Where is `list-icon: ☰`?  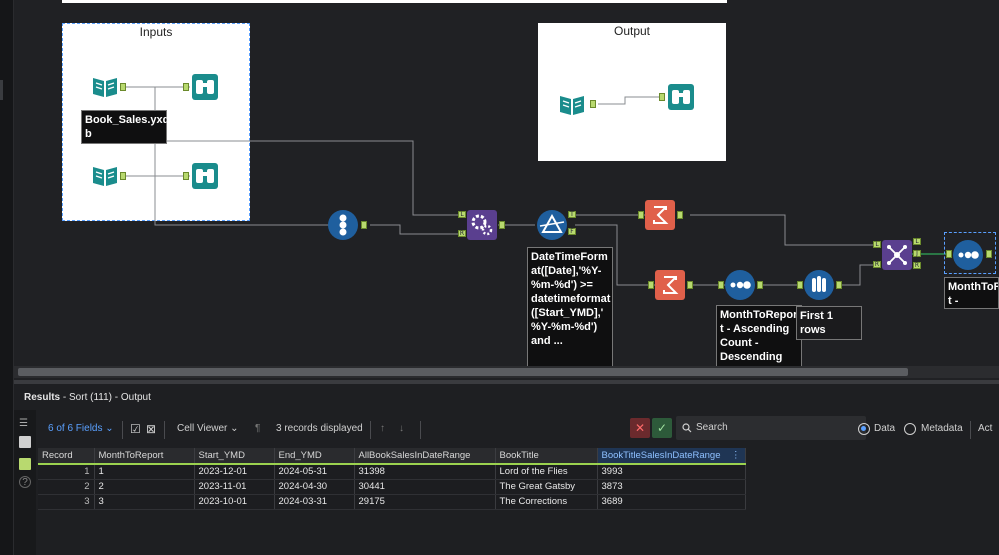 list-icon: ☰ is located at coordinates (25, 424).